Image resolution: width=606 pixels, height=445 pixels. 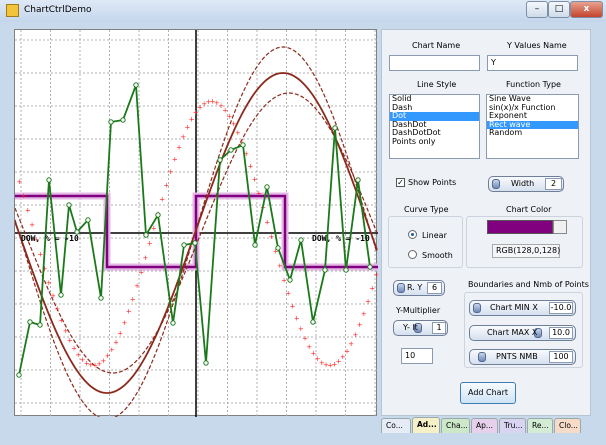 What do you see at coordinates (520, 227) in the screenshot?
I see `chart-color-swatch` at bounding box center [520, 227].